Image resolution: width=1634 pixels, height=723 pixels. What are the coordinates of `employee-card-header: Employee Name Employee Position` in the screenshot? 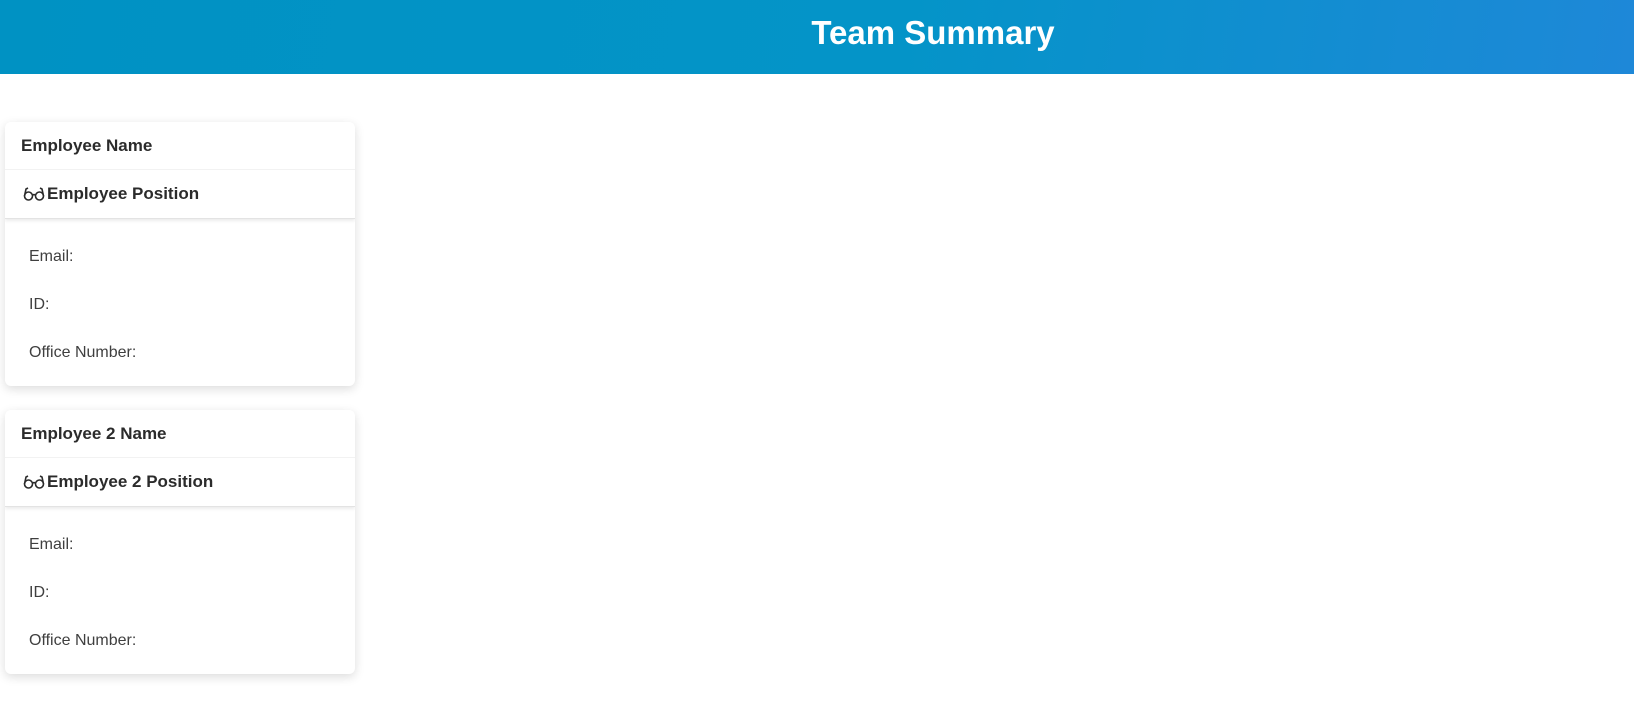 It's located at (180, 170).